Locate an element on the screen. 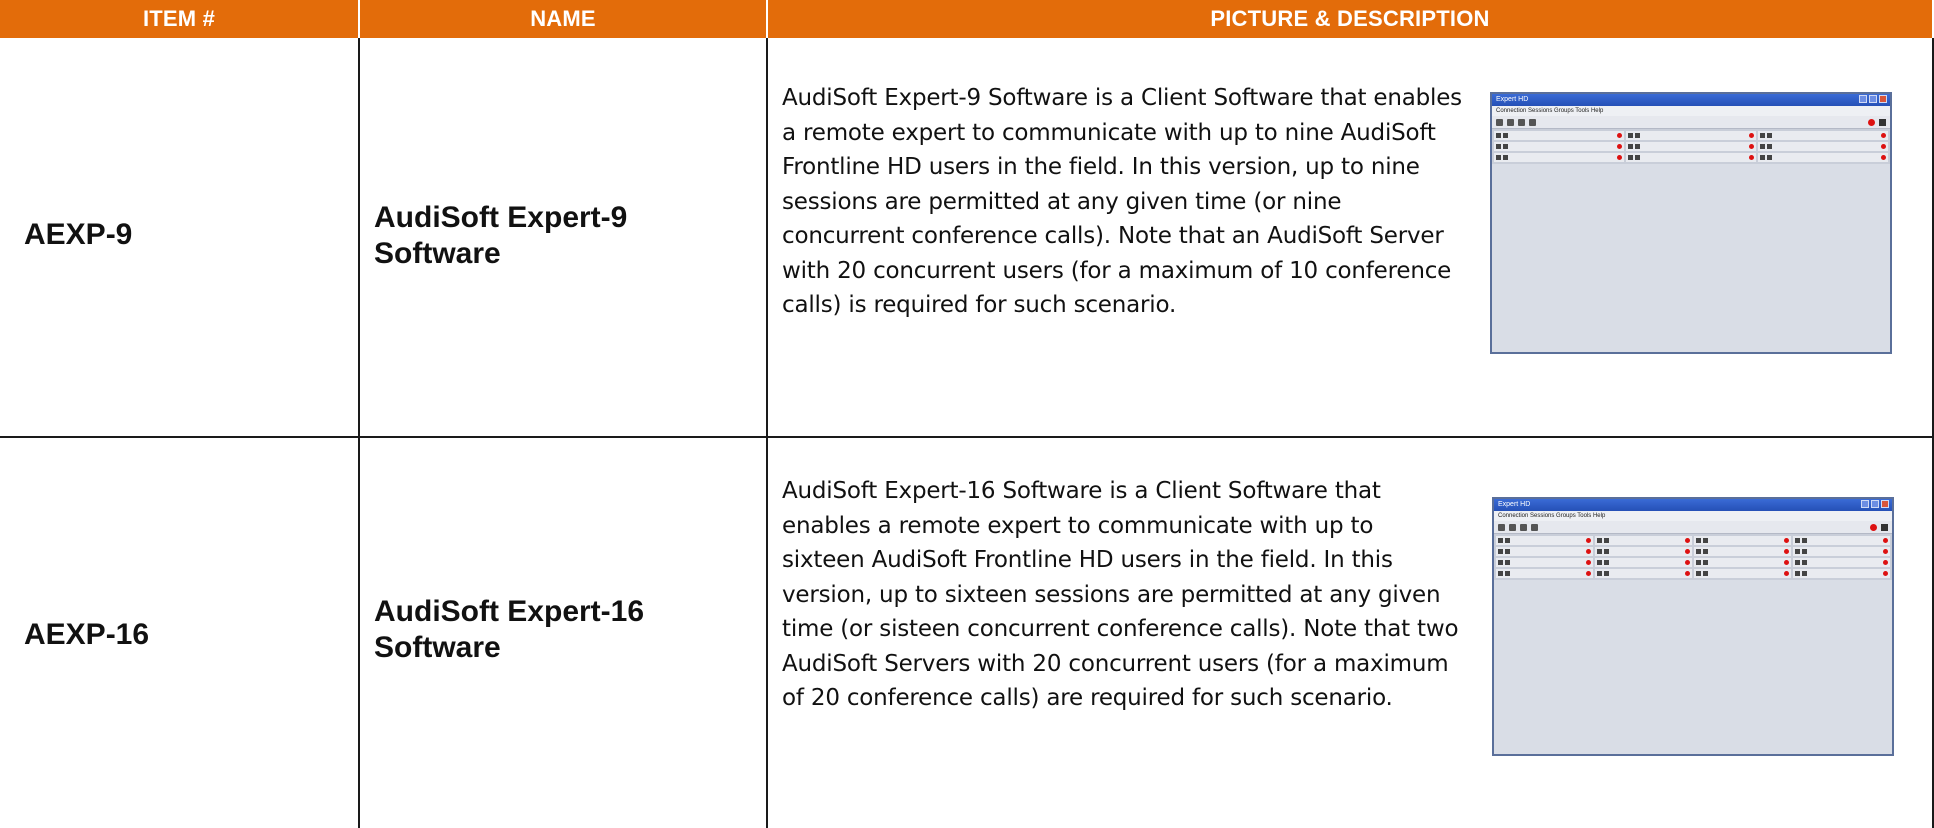  column-header-item: ITEM # is located at coordinates (179, 19).